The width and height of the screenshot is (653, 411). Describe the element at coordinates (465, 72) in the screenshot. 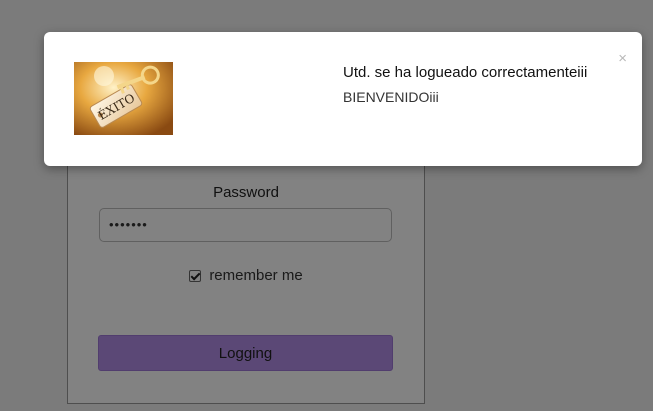

I see `modal-title: Utd. se ha logueado correctamenteiii` at that location.